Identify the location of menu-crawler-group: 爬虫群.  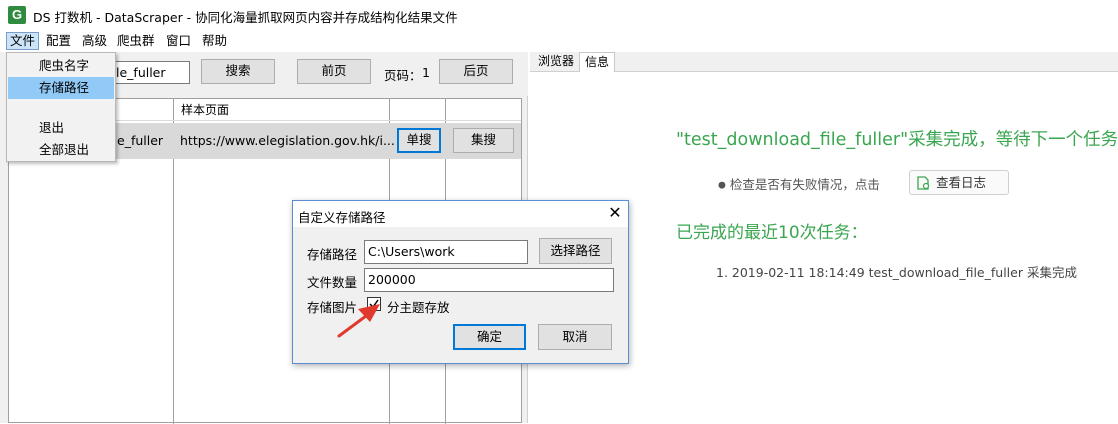
(136, 42).